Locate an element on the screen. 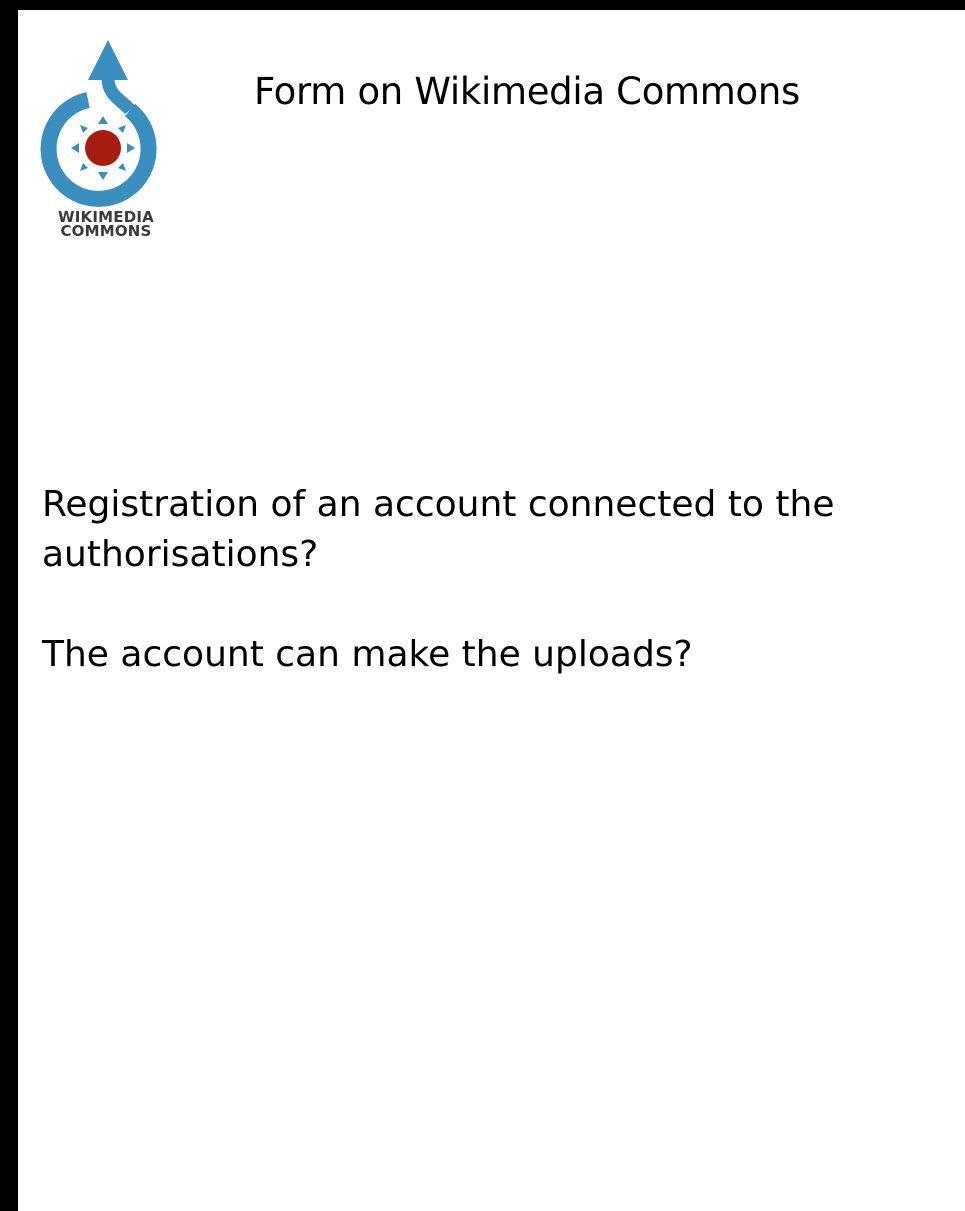 This screenshot has height=1211, width=965. logo-wordmark-line2: COMMONS is located at coordinates (106, 231).